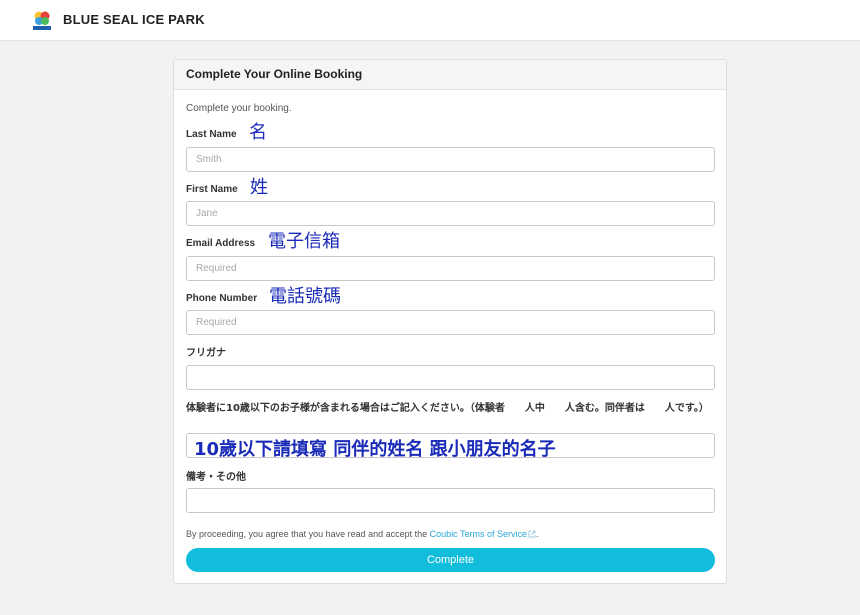 Image resolution: width=860 pixels, height=615 pixels. What do you see at coordinates (206, 353) in the screenshot?
I see `furigana-label: フリガナ` at bounding box center [206, 353].